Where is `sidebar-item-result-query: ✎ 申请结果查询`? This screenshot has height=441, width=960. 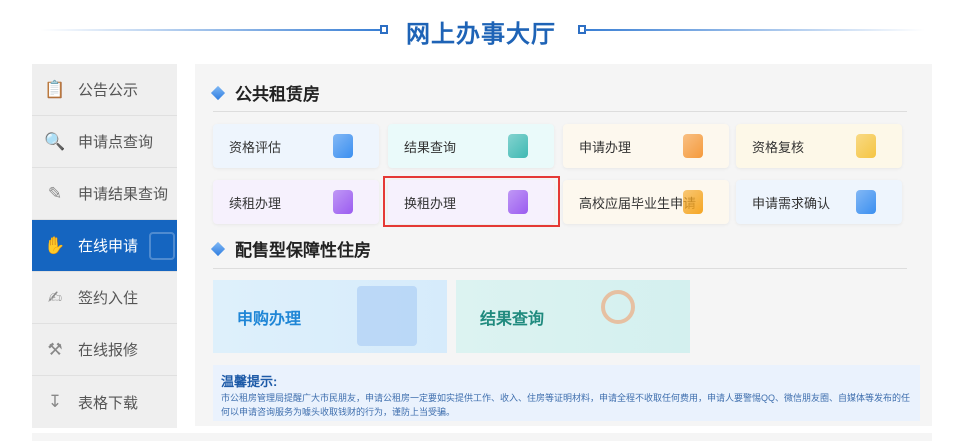
sidebar-item-result-query: ✎ 申请结果查询 is located at coordinates (104, 194).